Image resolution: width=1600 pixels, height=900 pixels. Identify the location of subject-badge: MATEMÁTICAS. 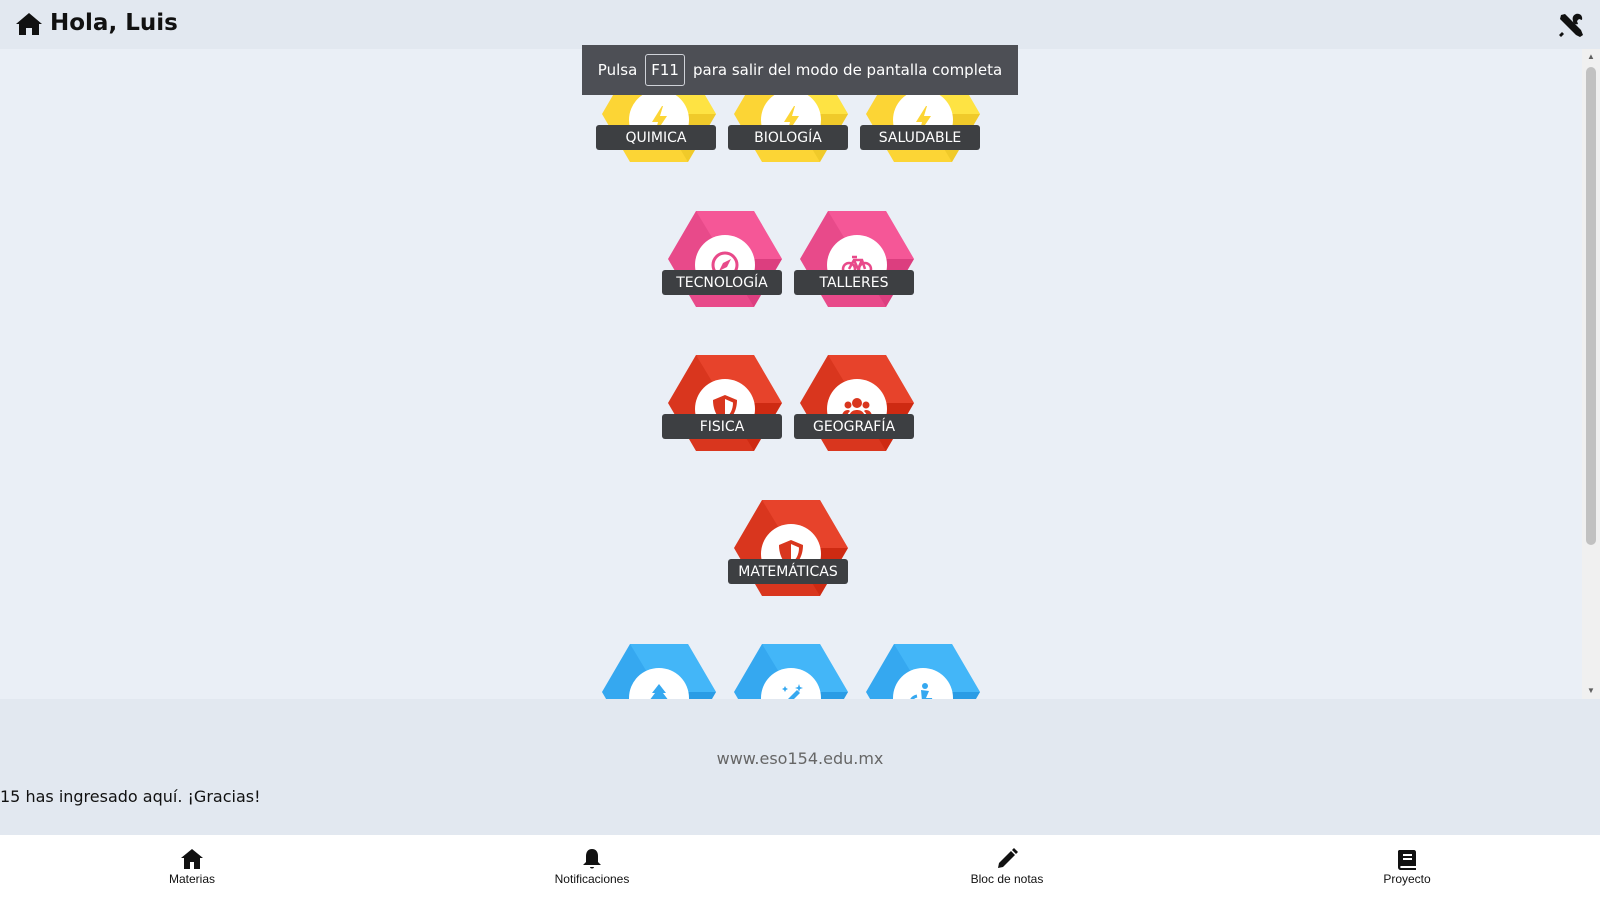
(789, 548).